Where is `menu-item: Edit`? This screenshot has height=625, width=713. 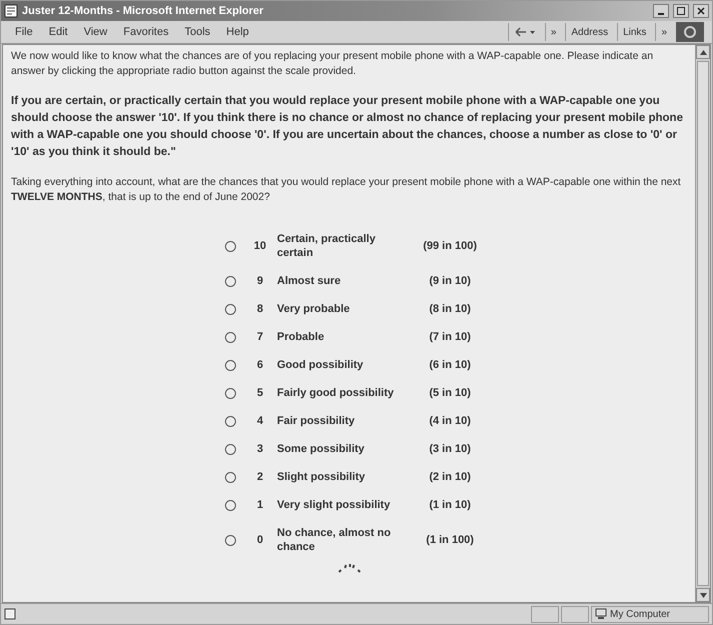
menu-item: Edit is located at coordinates (58, 32).